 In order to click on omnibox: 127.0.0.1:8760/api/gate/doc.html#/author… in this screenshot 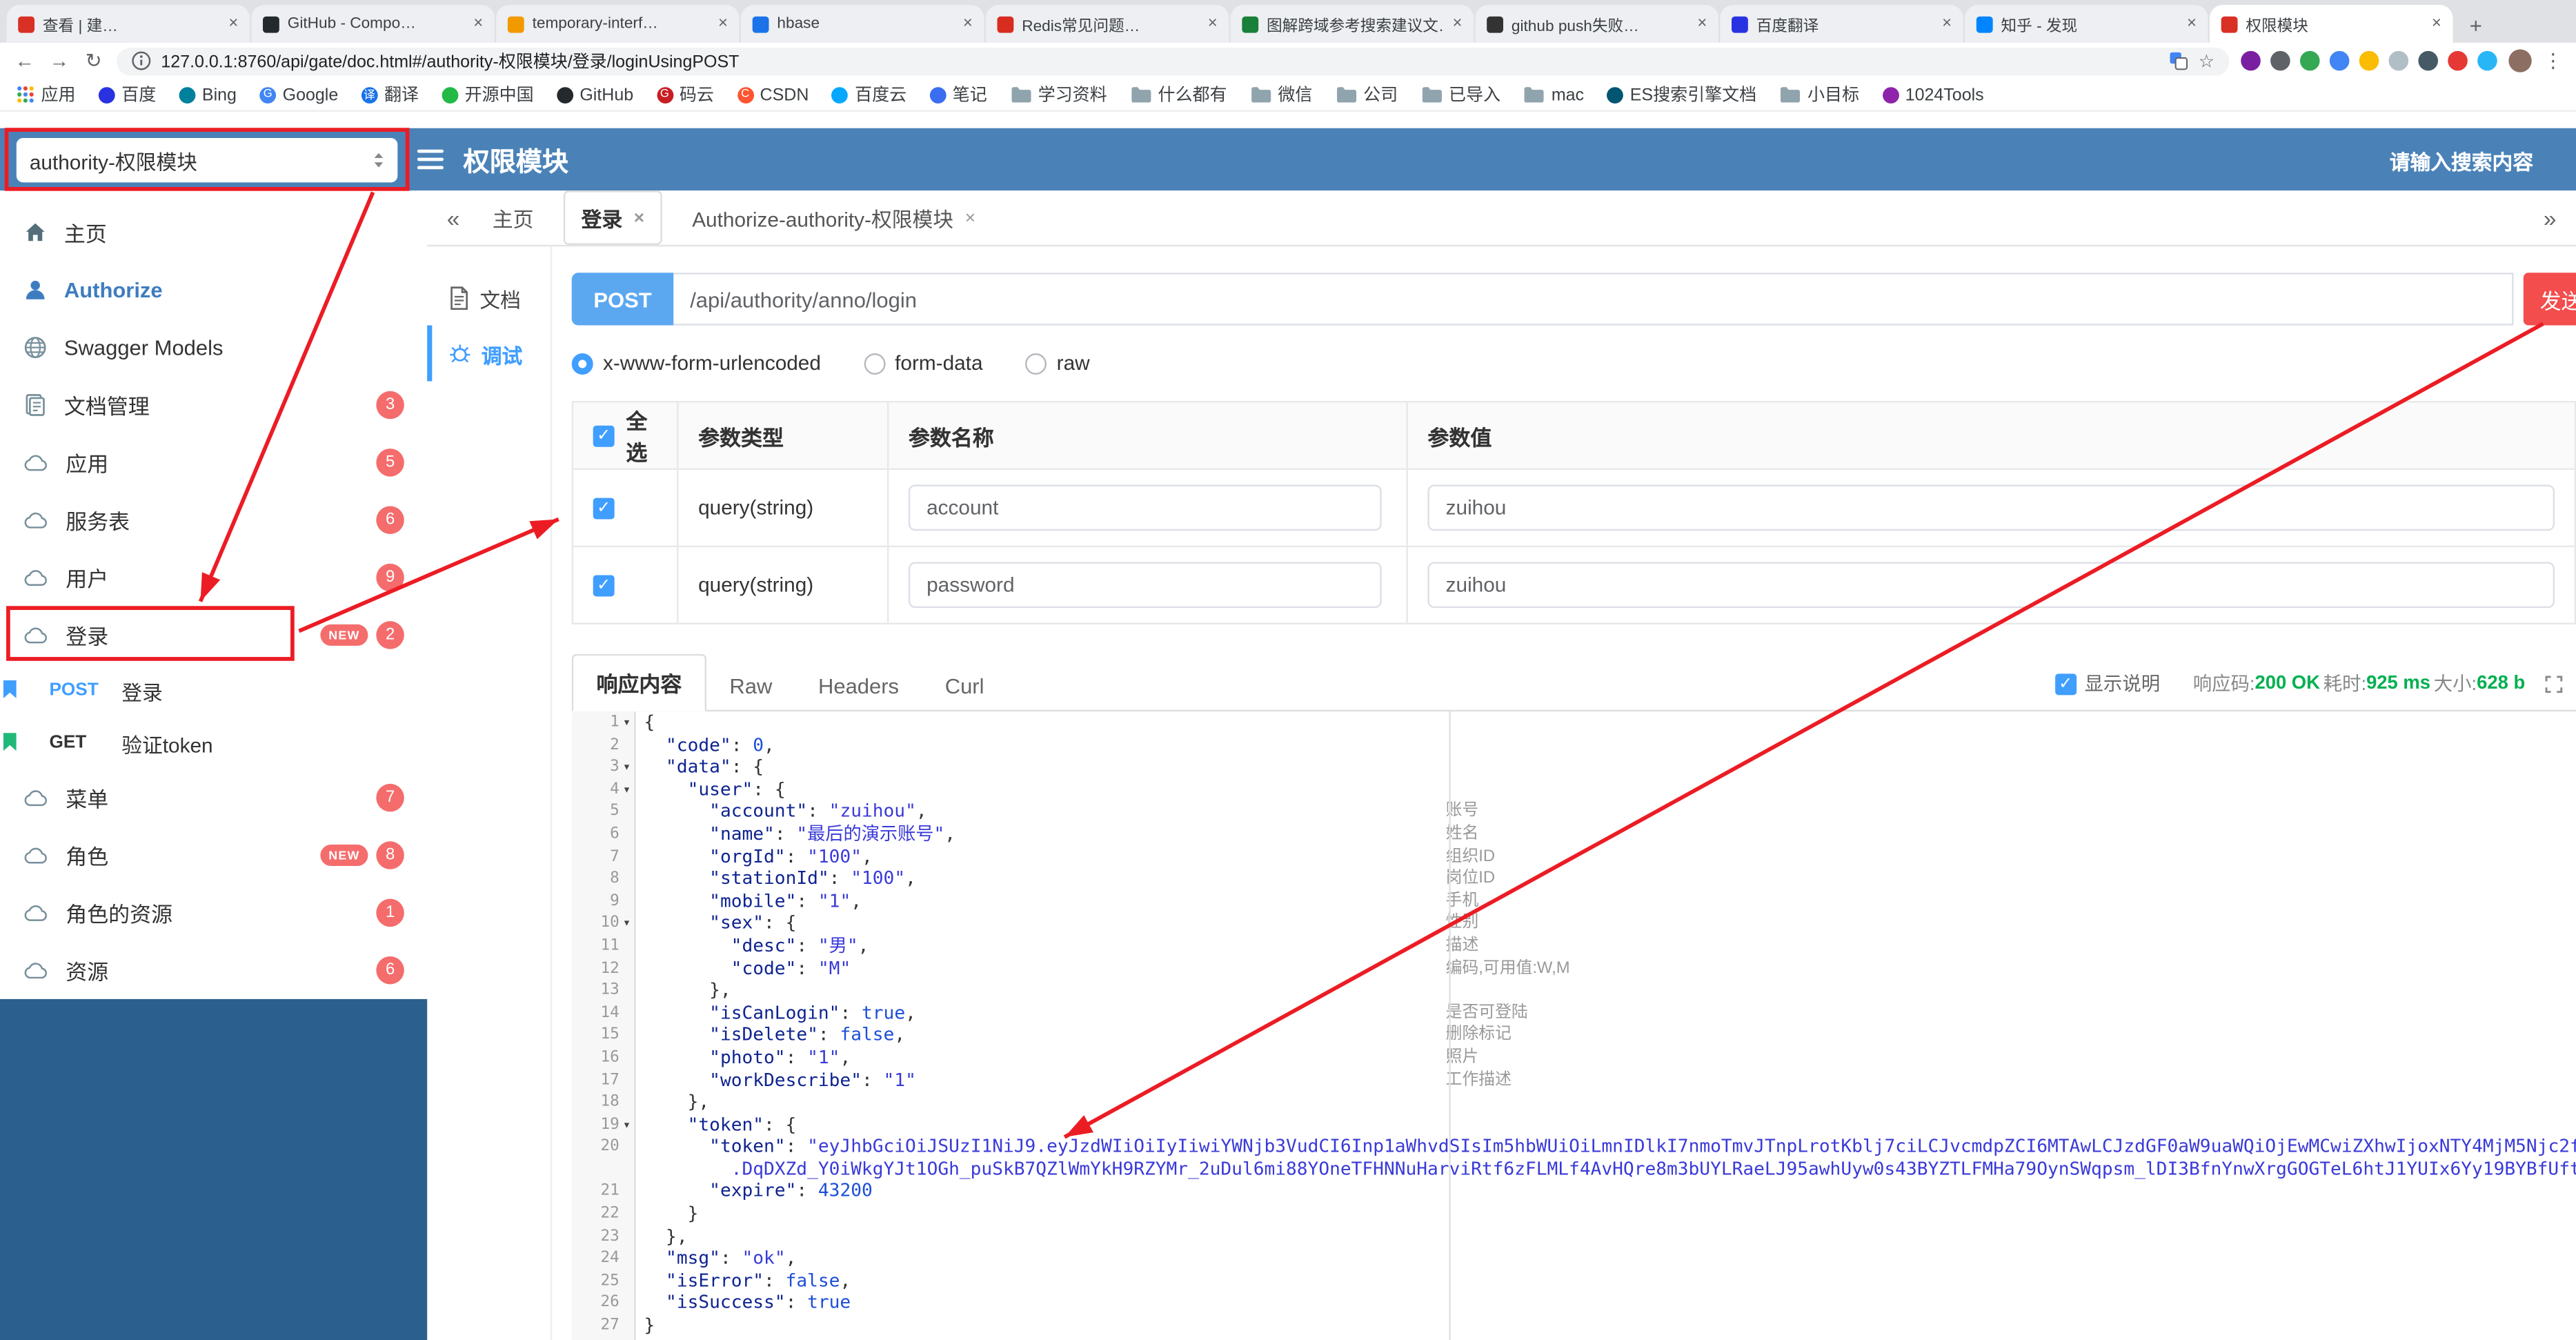, I will do `click(1173, 60)`.